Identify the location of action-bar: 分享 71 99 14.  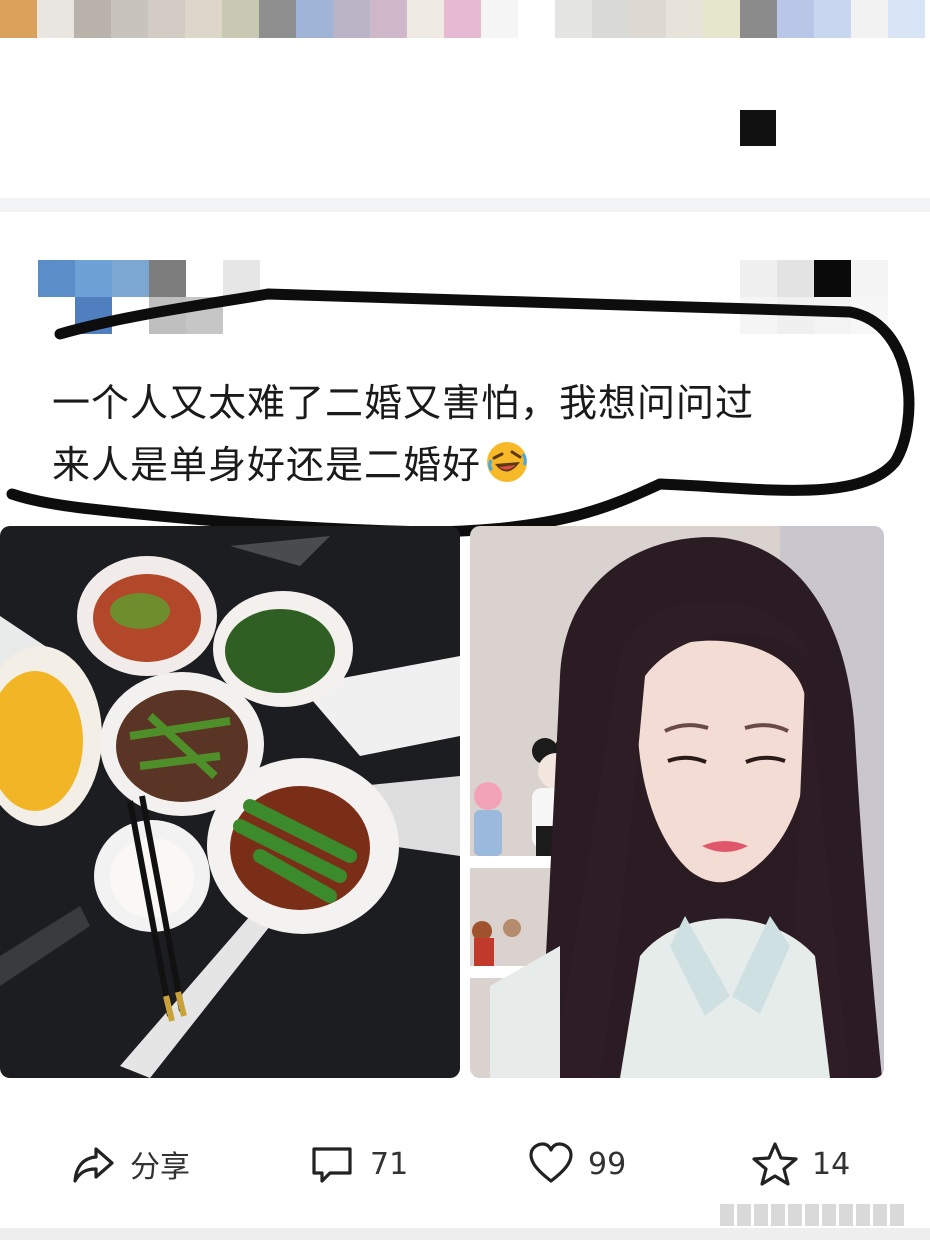
(465, 1164).